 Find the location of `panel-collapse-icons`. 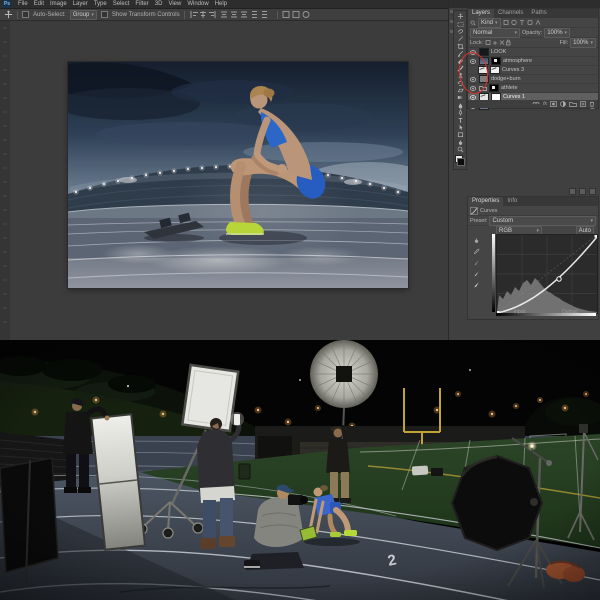

panel-collapse-icons is located at coordinates (583, 191).